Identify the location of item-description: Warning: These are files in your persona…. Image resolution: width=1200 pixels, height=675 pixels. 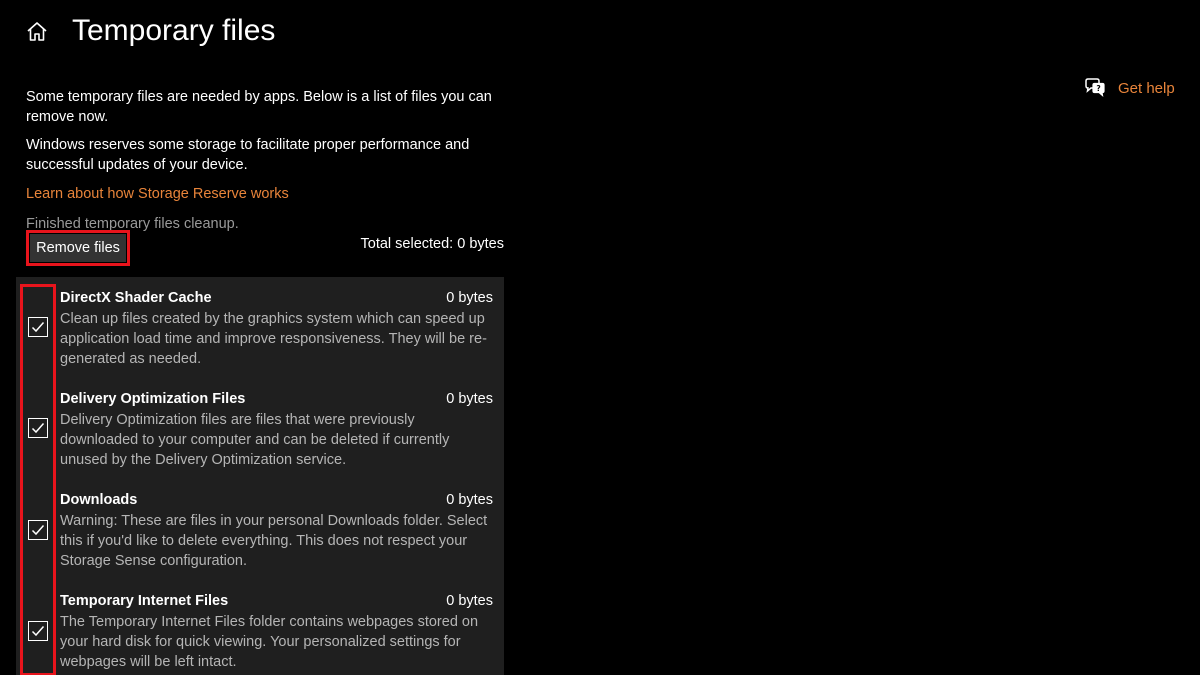
(274, 541).